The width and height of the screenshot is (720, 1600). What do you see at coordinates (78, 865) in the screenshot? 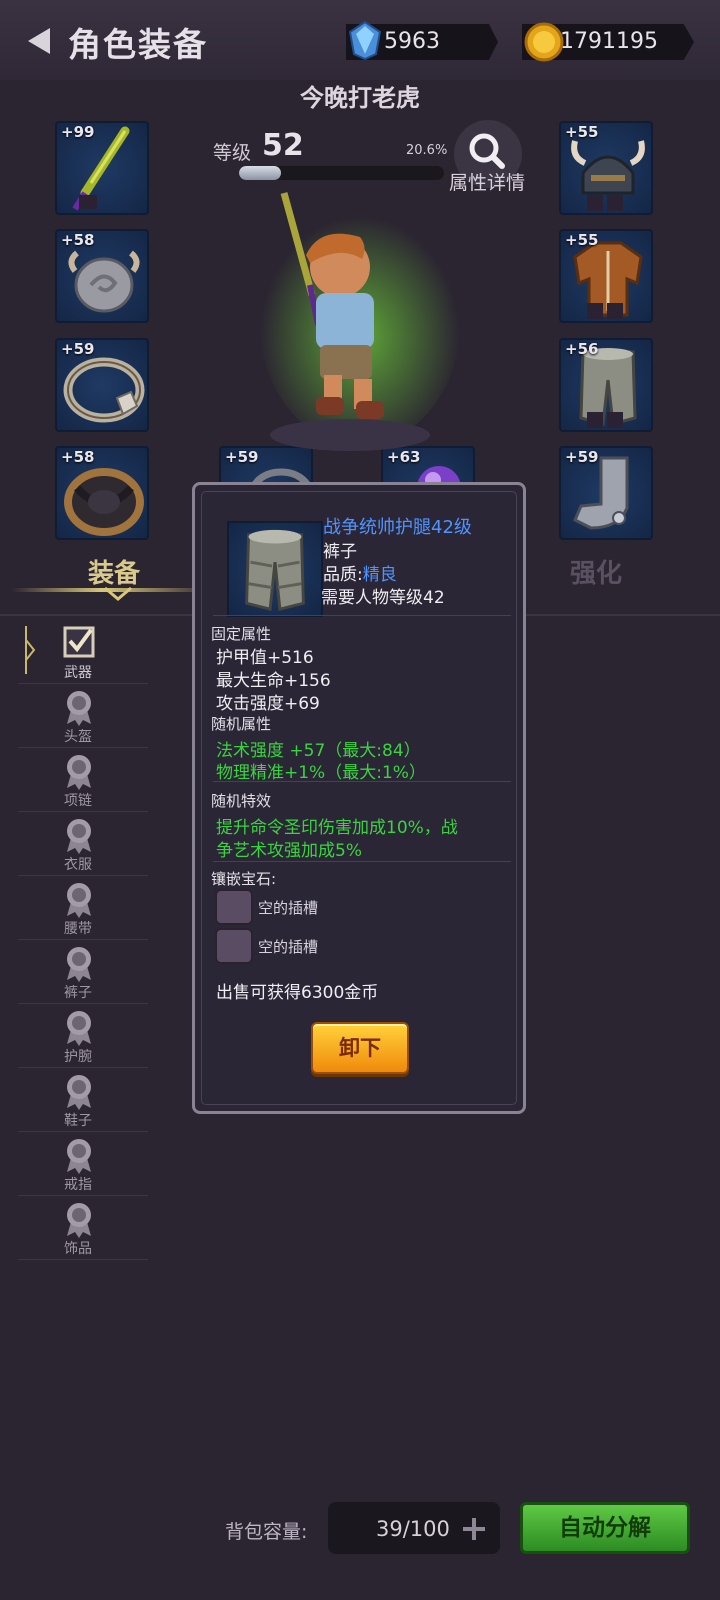
I see `filter-label: 衣服` at bounding box center [78, 865].